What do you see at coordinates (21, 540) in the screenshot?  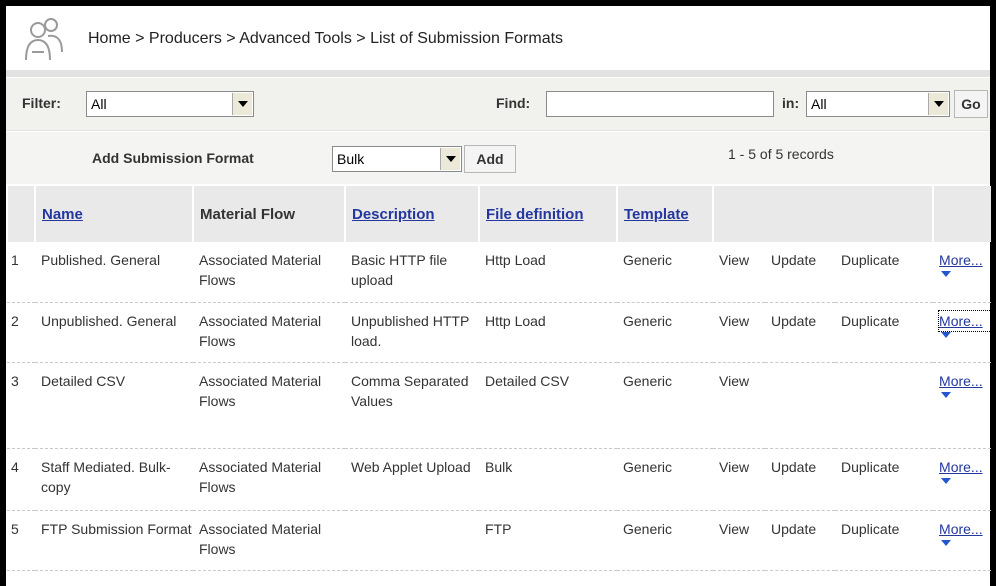 I see `row-number: 5` at bounding box center [21, 540].